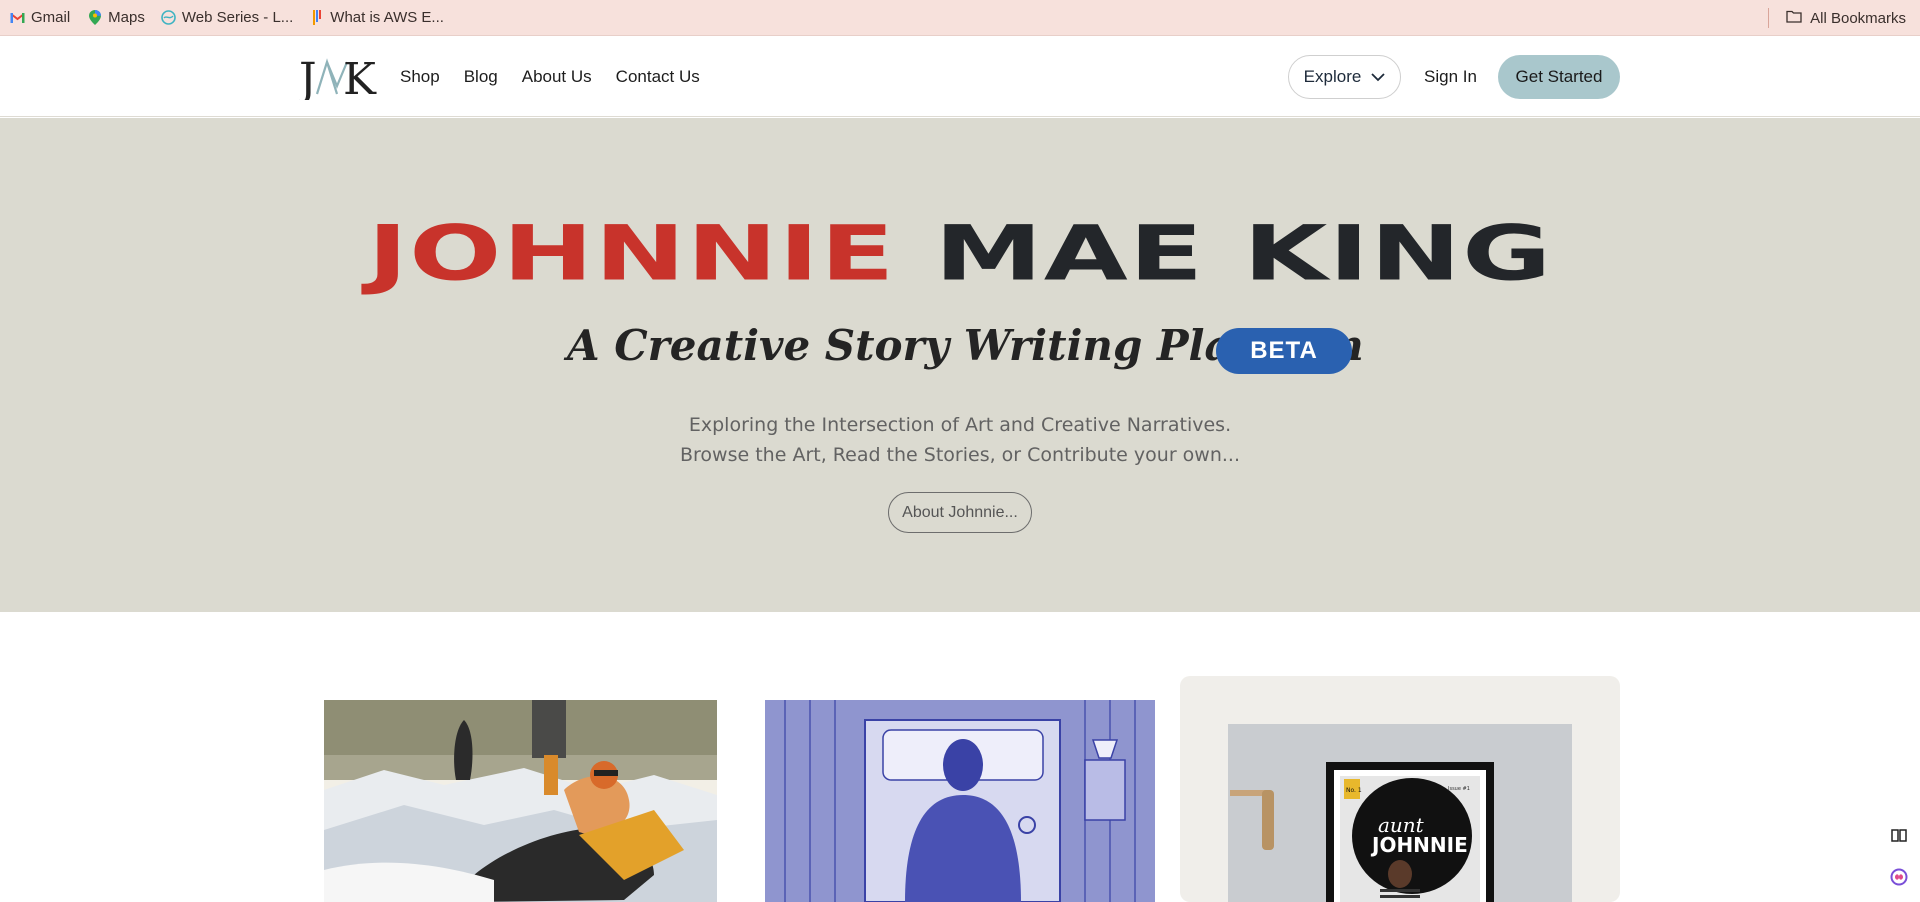  I want to click on explore-dropdown: Explore, so click(1344, 77).